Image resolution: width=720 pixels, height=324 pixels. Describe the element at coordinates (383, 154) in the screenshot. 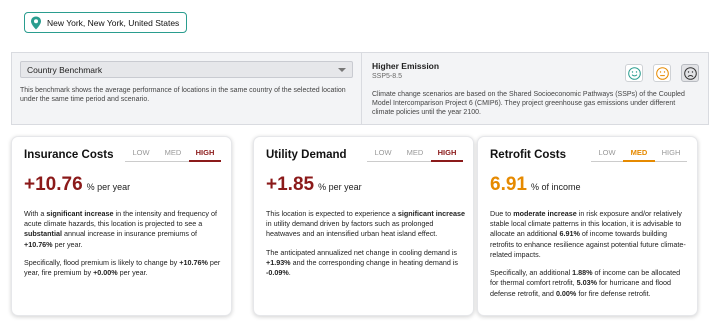

I see `utility-tab-low: LOW` at that location.